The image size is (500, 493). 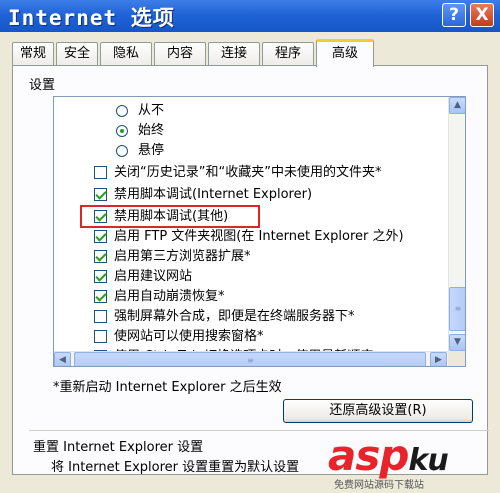 I want to click on setting-label: 使网站可以使用搜索窗格*, so click(x=189, y=336).